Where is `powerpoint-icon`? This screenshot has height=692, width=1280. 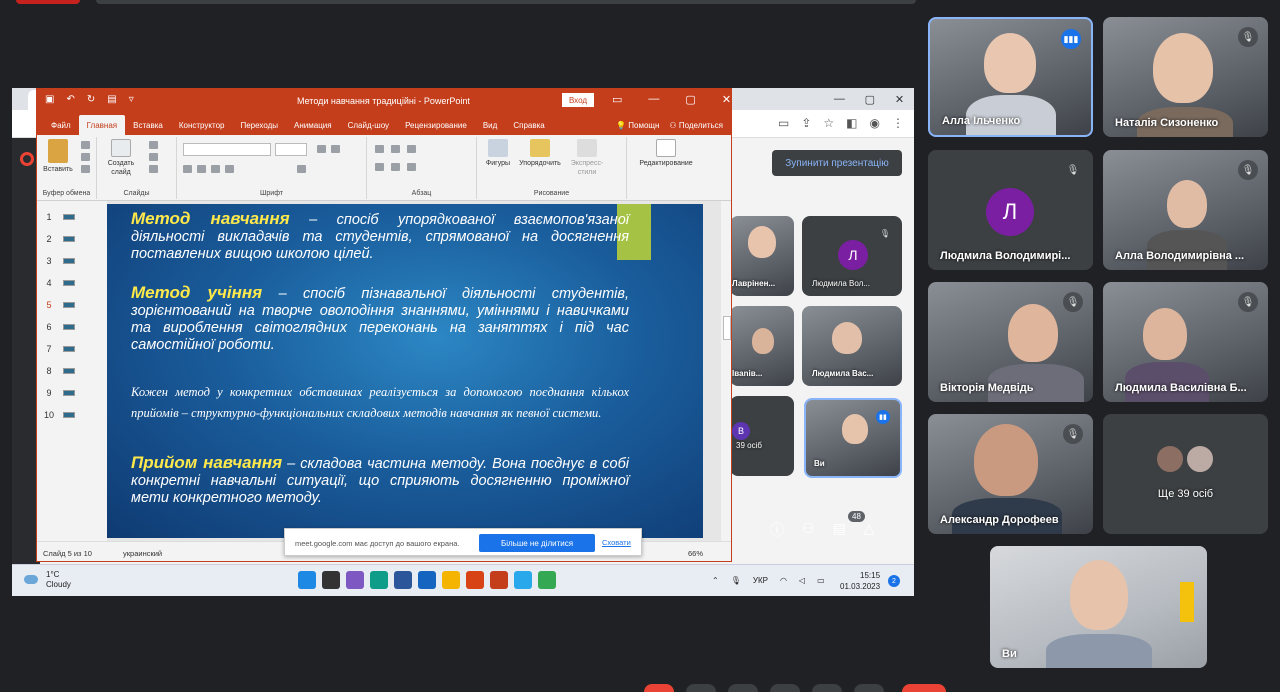
powerpoint-icon is located at coordinates (499, 580).